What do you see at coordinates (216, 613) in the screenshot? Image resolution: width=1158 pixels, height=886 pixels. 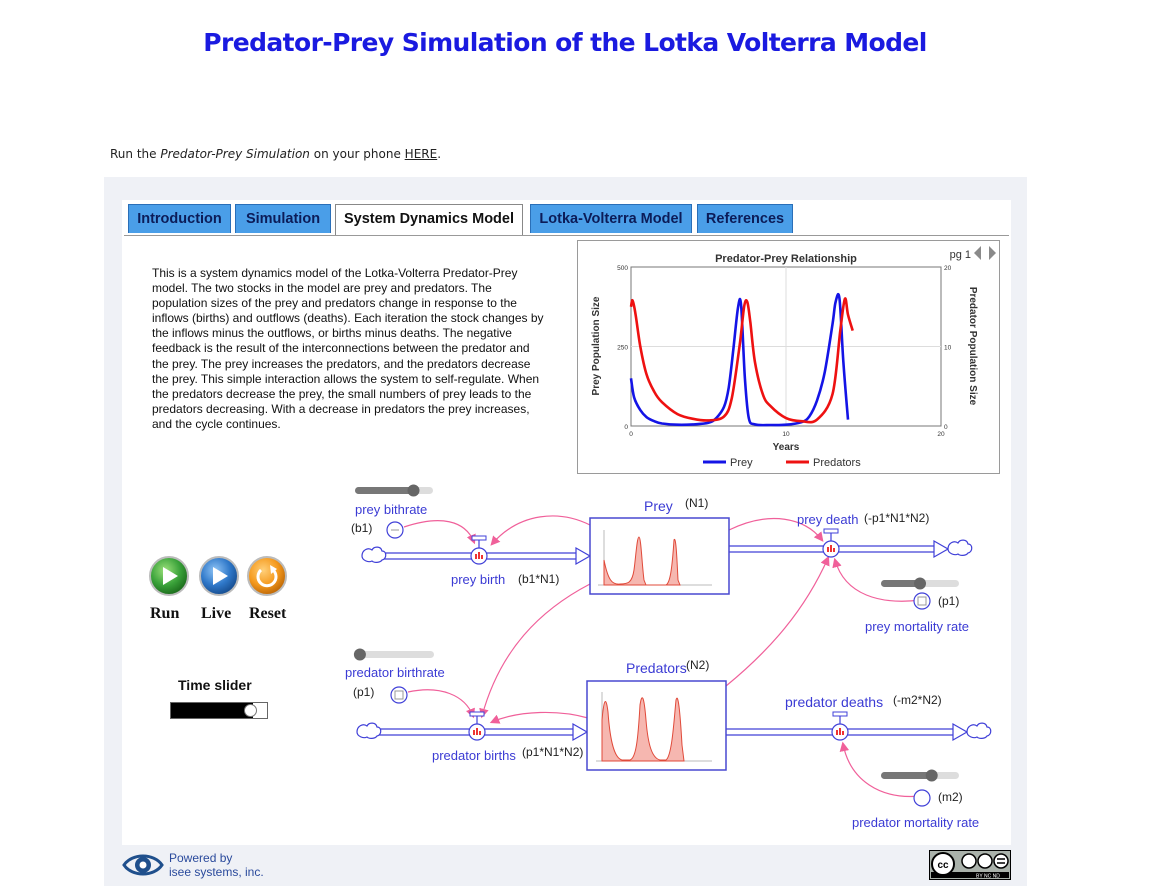 I see `live-label: Live` at bounding box center [216, 613].